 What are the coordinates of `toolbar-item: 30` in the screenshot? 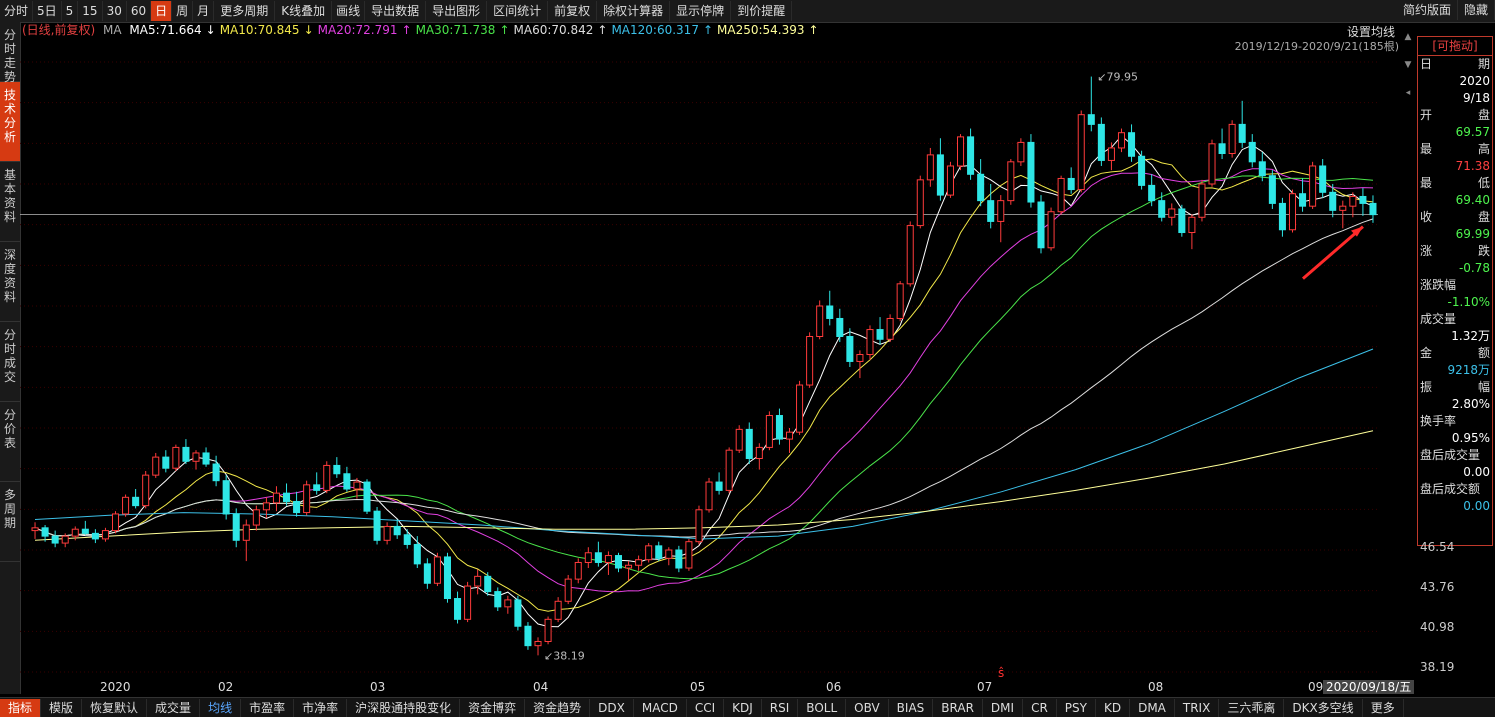 It's located at (115, 11).